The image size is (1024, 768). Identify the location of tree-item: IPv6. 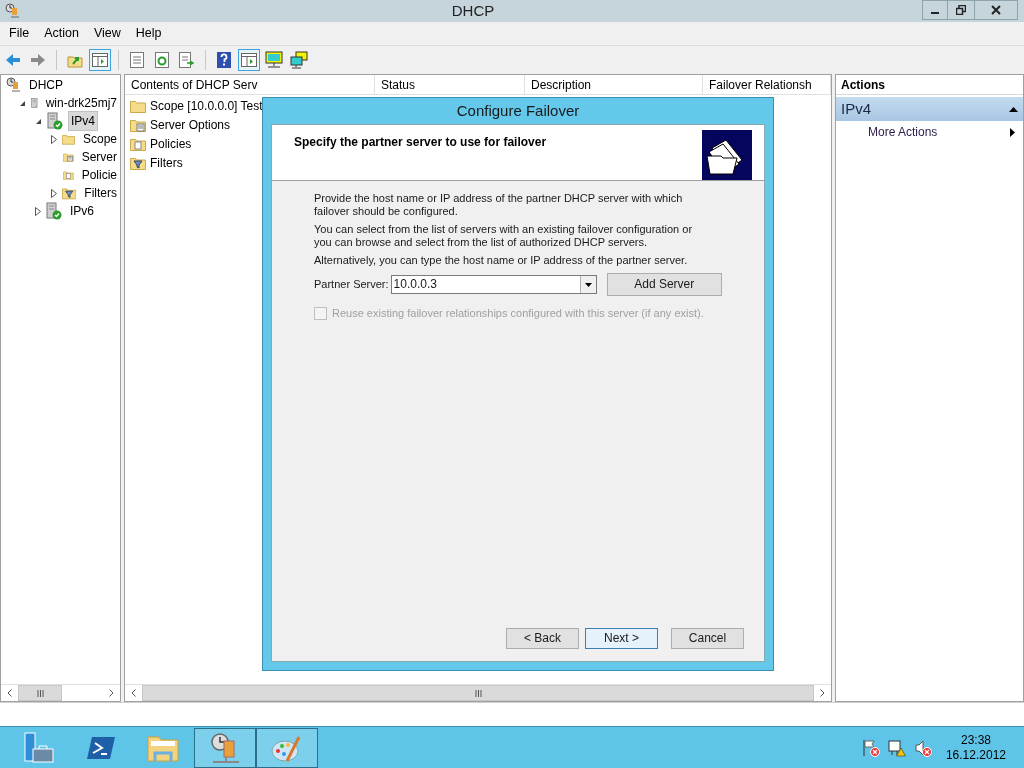
(82, 211).